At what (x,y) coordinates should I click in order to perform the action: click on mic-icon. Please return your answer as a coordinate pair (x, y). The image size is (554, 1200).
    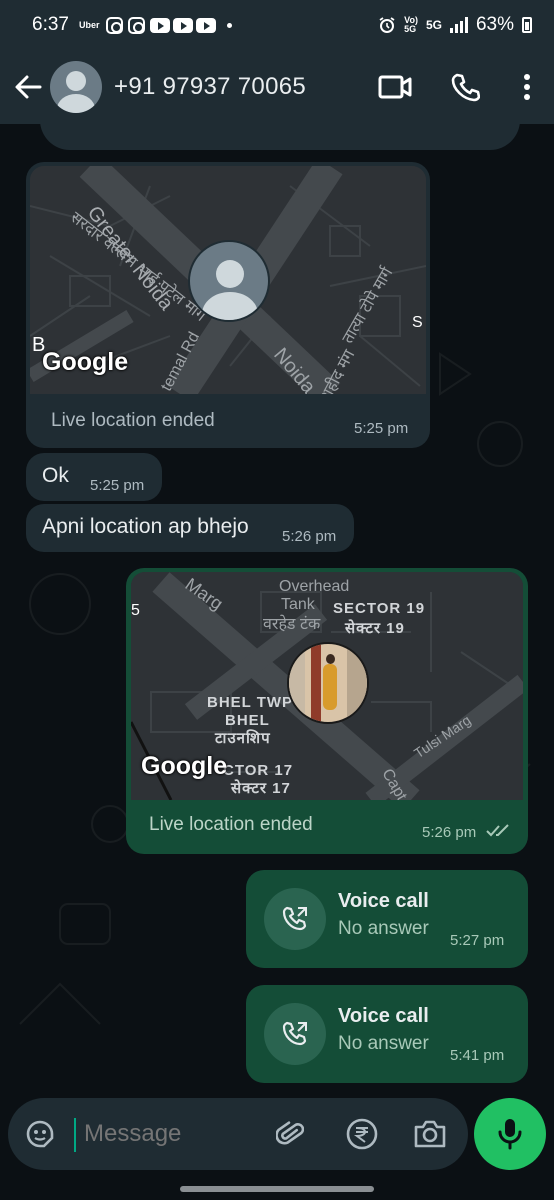
    Looking at the image, I should click on (510, 1134).